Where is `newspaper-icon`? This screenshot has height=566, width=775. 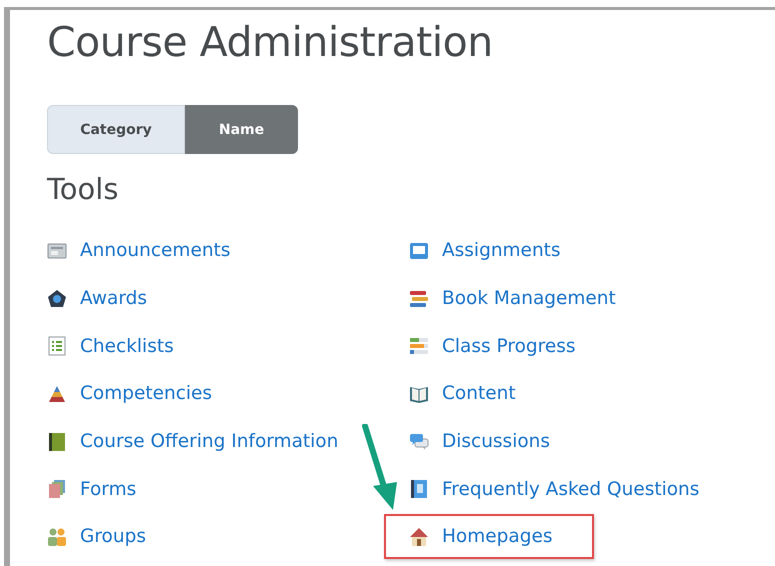
newspaper-icon is located at coordinates (57, 250).